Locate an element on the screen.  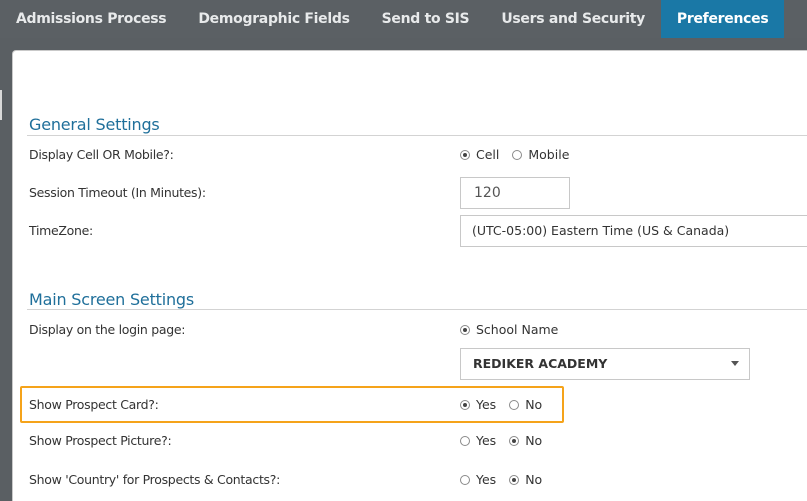
prospect-picture-radio-group: Yes No is located at coordinates (507, 440).